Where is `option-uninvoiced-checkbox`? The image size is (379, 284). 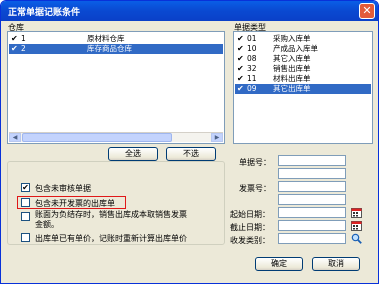 option-uninvoiced-checkbox is located at coordinates (25, 202).